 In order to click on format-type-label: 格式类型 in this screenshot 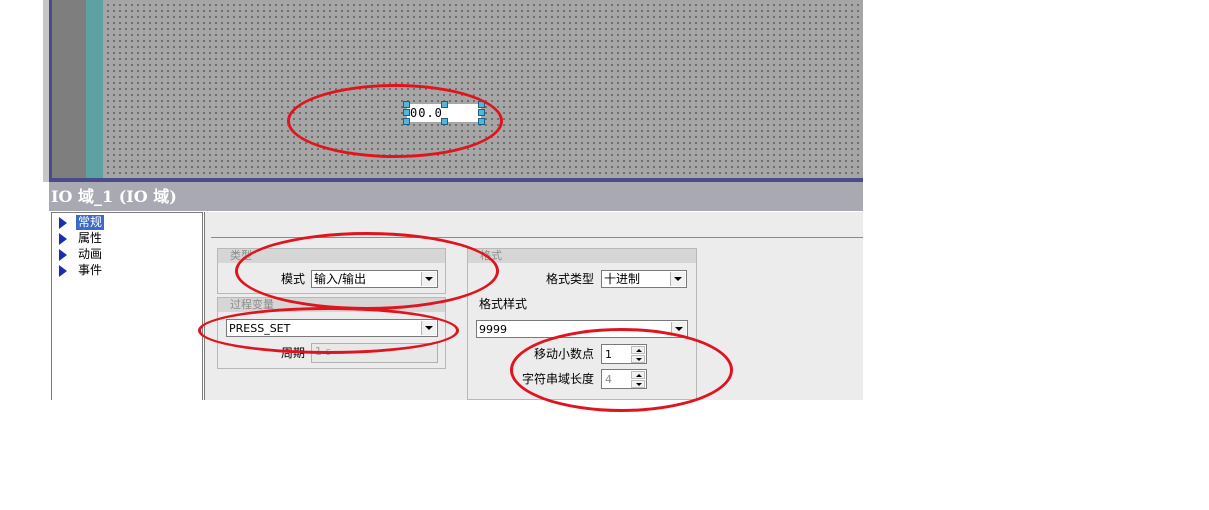, I will do `click(570, 279)`.